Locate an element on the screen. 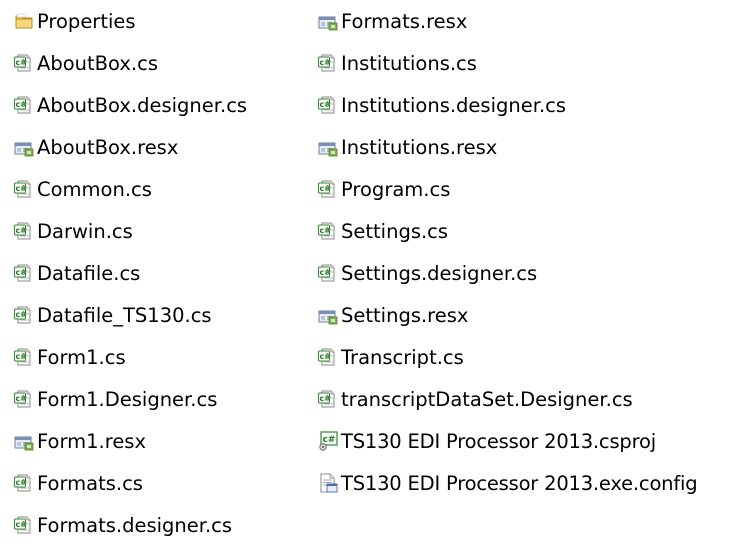  file-name: Transcript.cs is located at coordinates (402, 357).